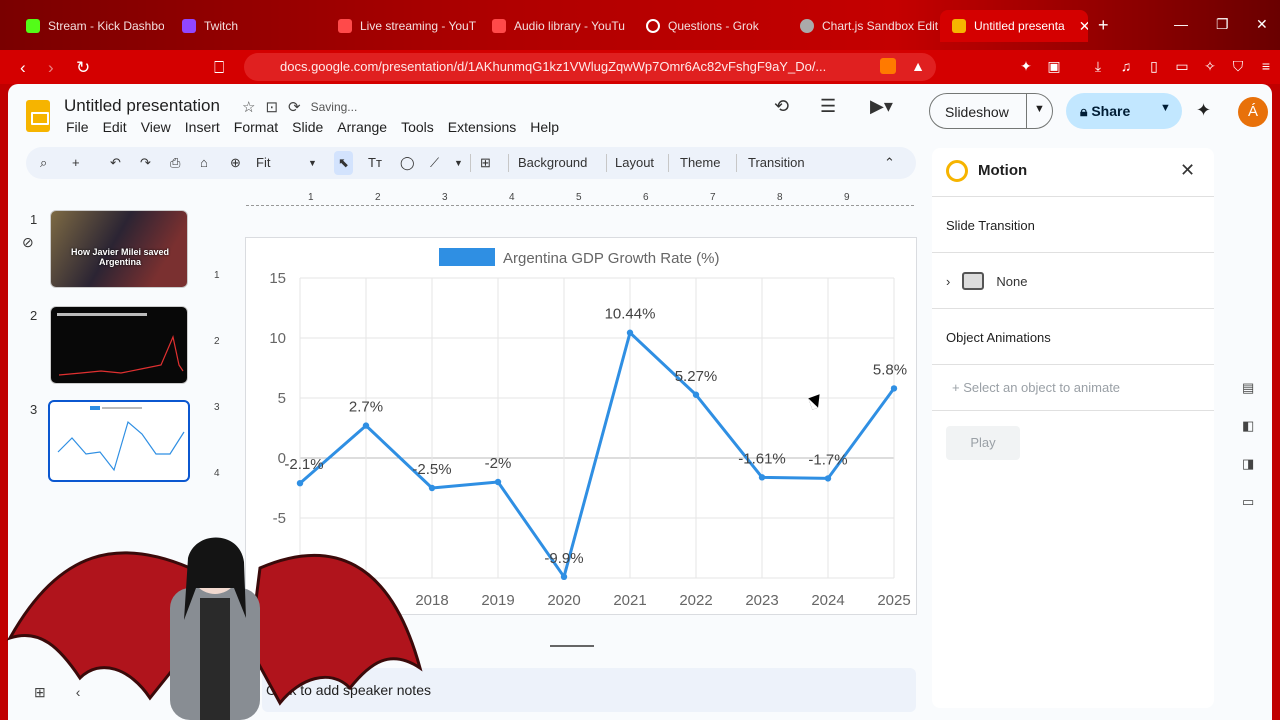  What do you see at coordinates (175, 163) in the screenshot?
I see `print-icon: ⎙` at bounding box center [175, 163].